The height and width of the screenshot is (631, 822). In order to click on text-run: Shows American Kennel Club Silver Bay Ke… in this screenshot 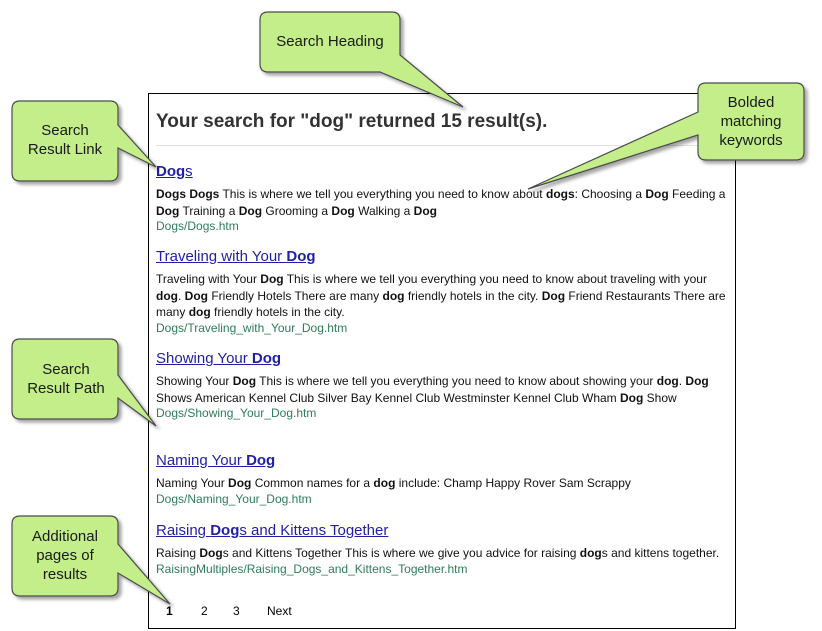, I will do `click(388, 397)`.